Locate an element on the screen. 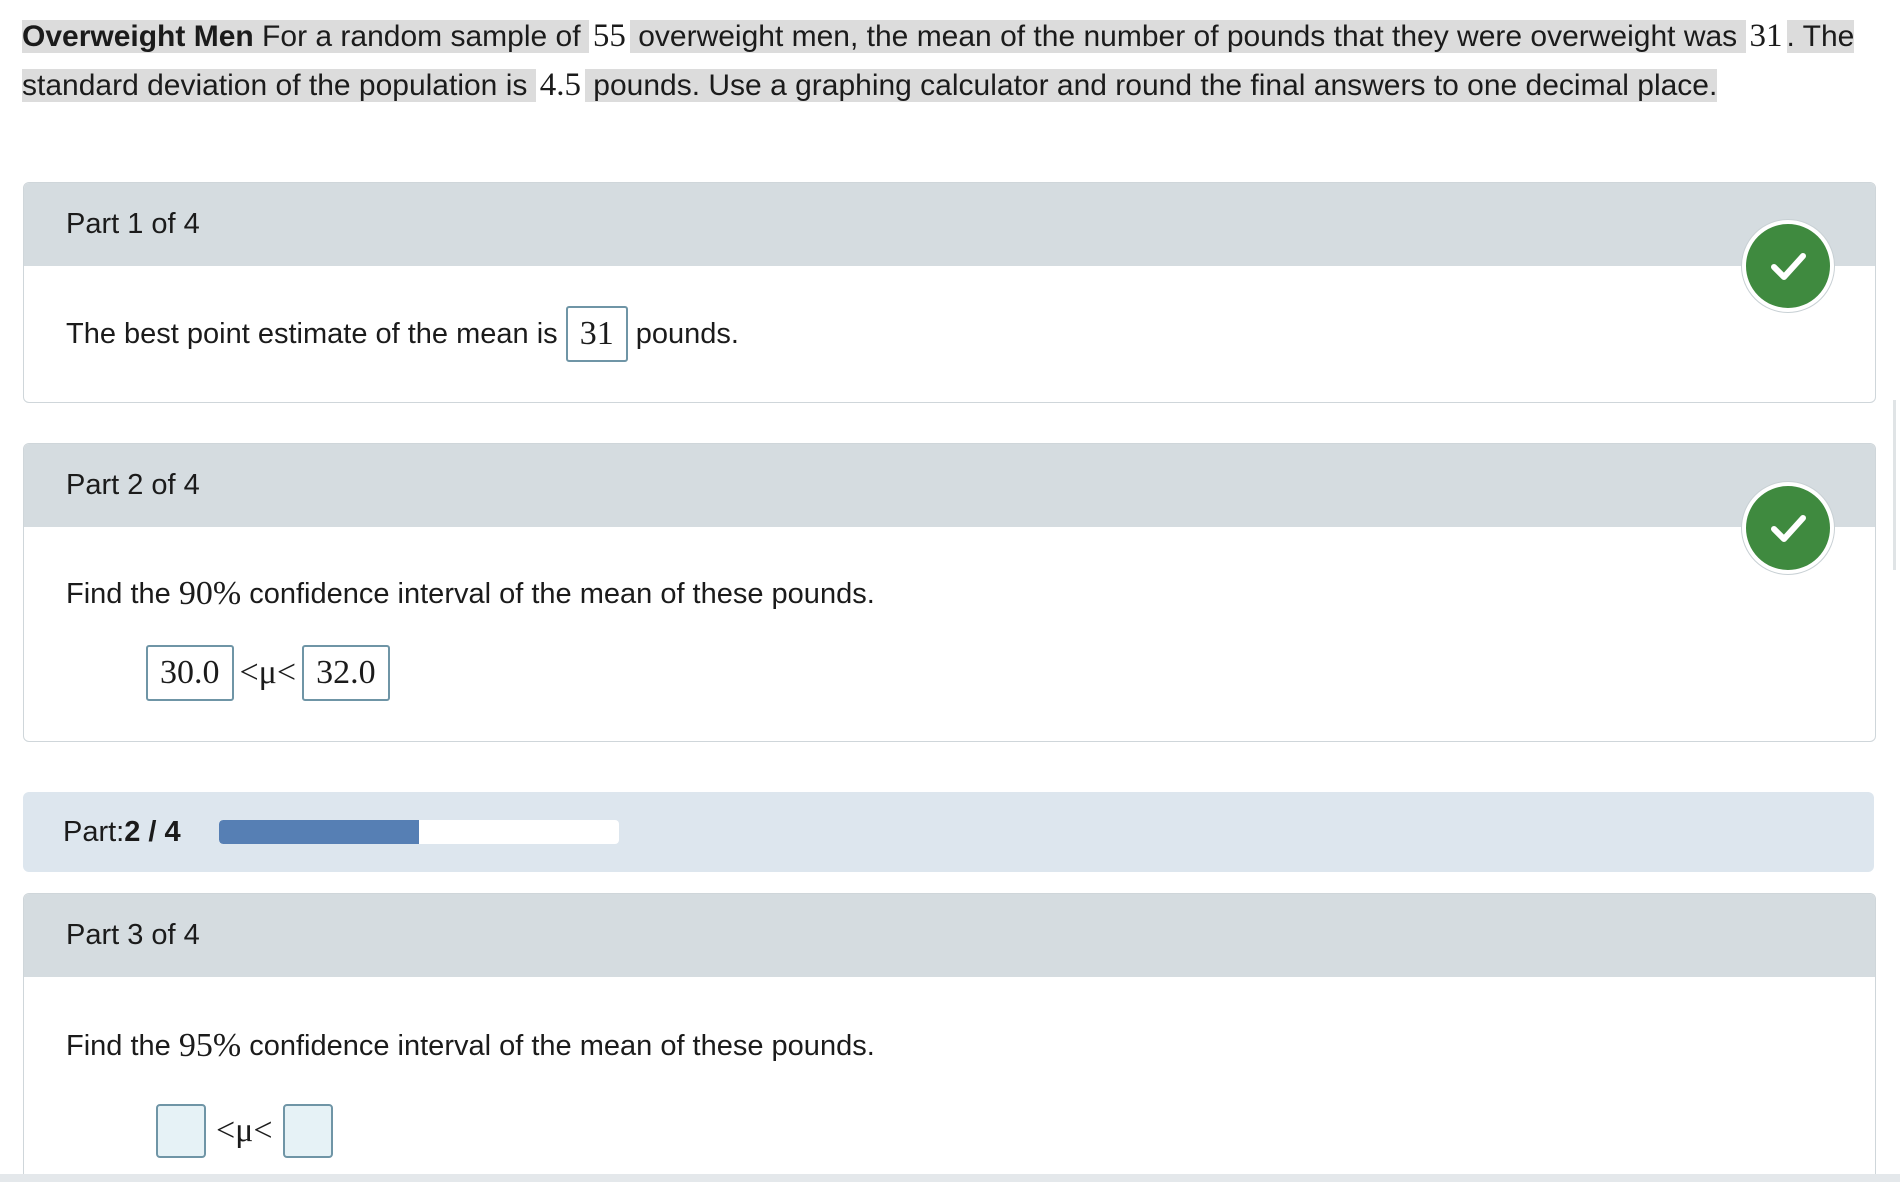  part-1-answer-field: 31 is located at coordinates (596, 334).